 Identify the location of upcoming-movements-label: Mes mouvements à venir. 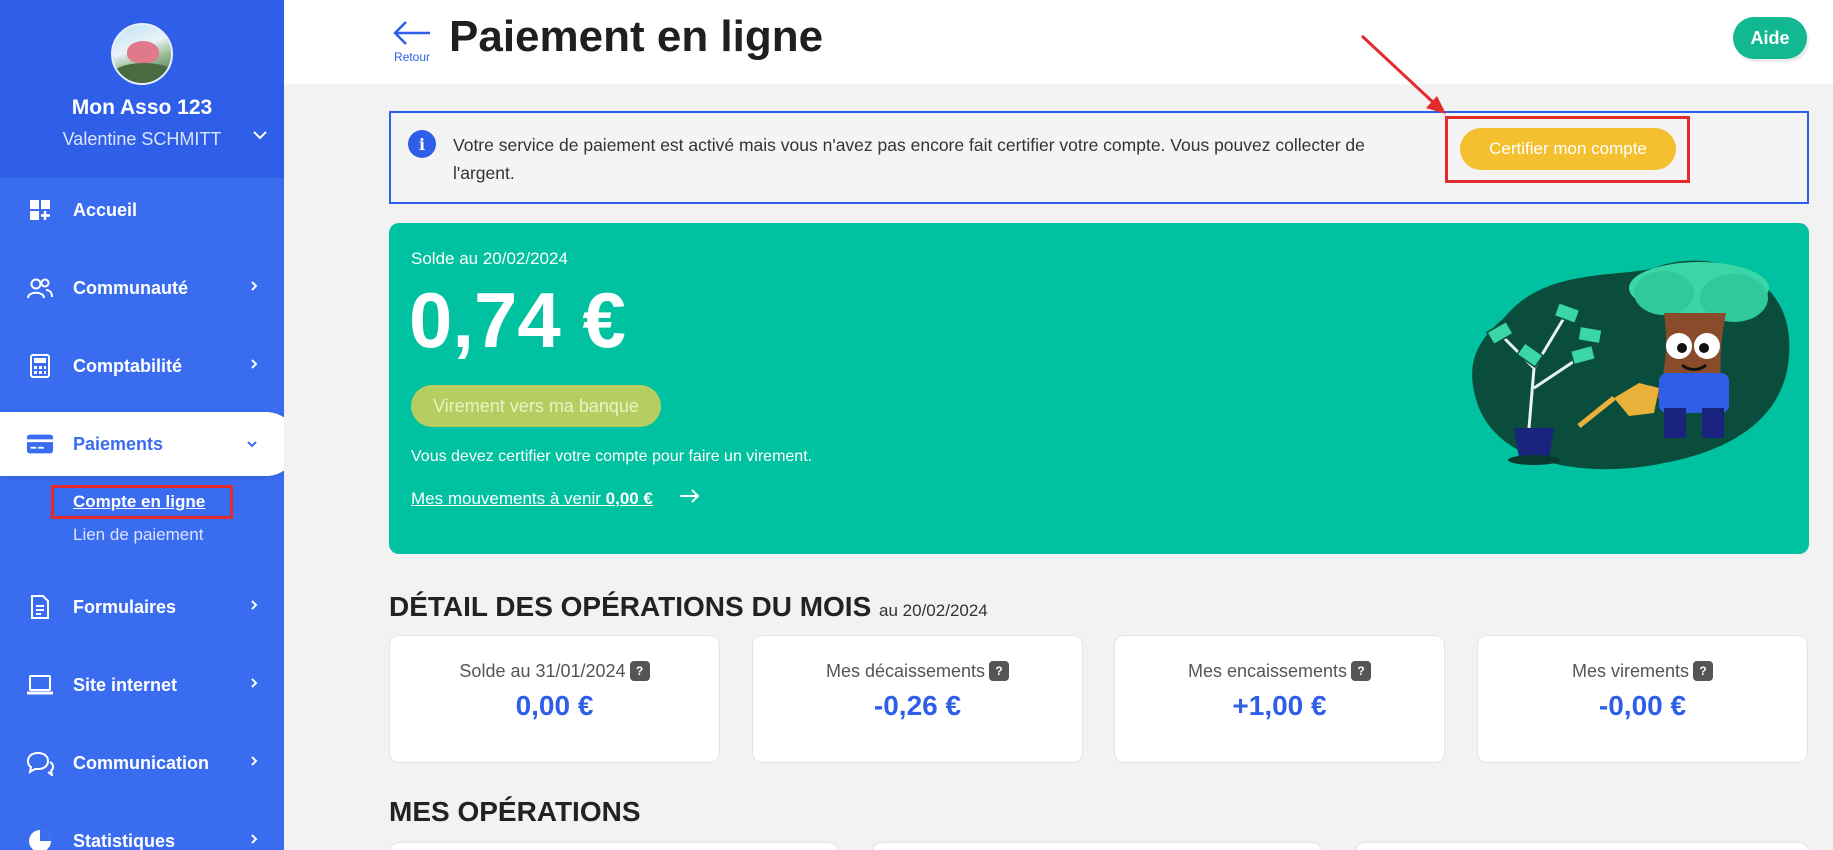
(506, 498).